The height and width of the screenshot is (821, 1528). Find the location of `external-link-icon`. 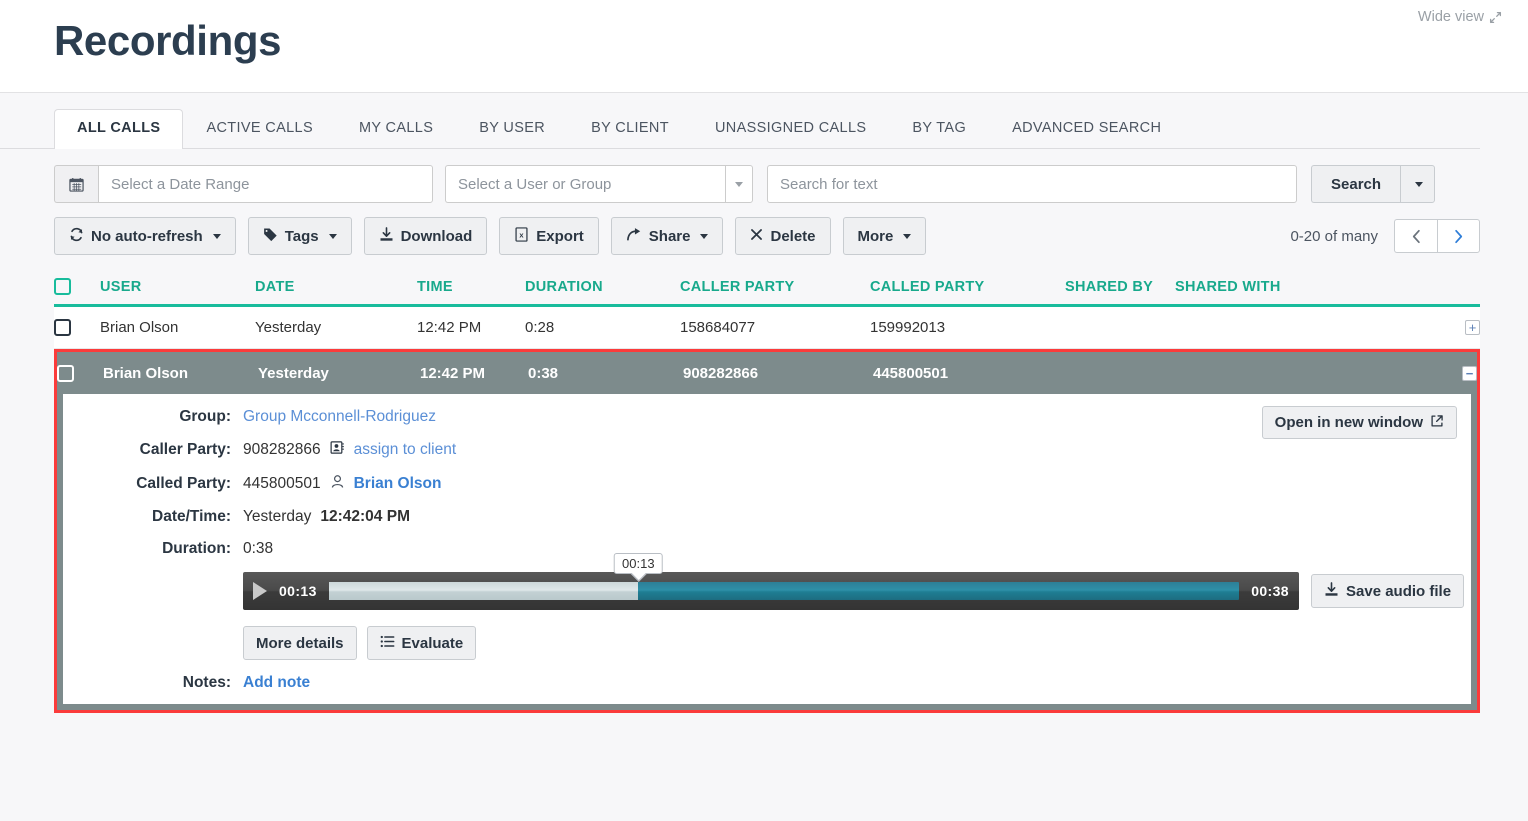

external-link-icon is located at coordinates (1437, 422).